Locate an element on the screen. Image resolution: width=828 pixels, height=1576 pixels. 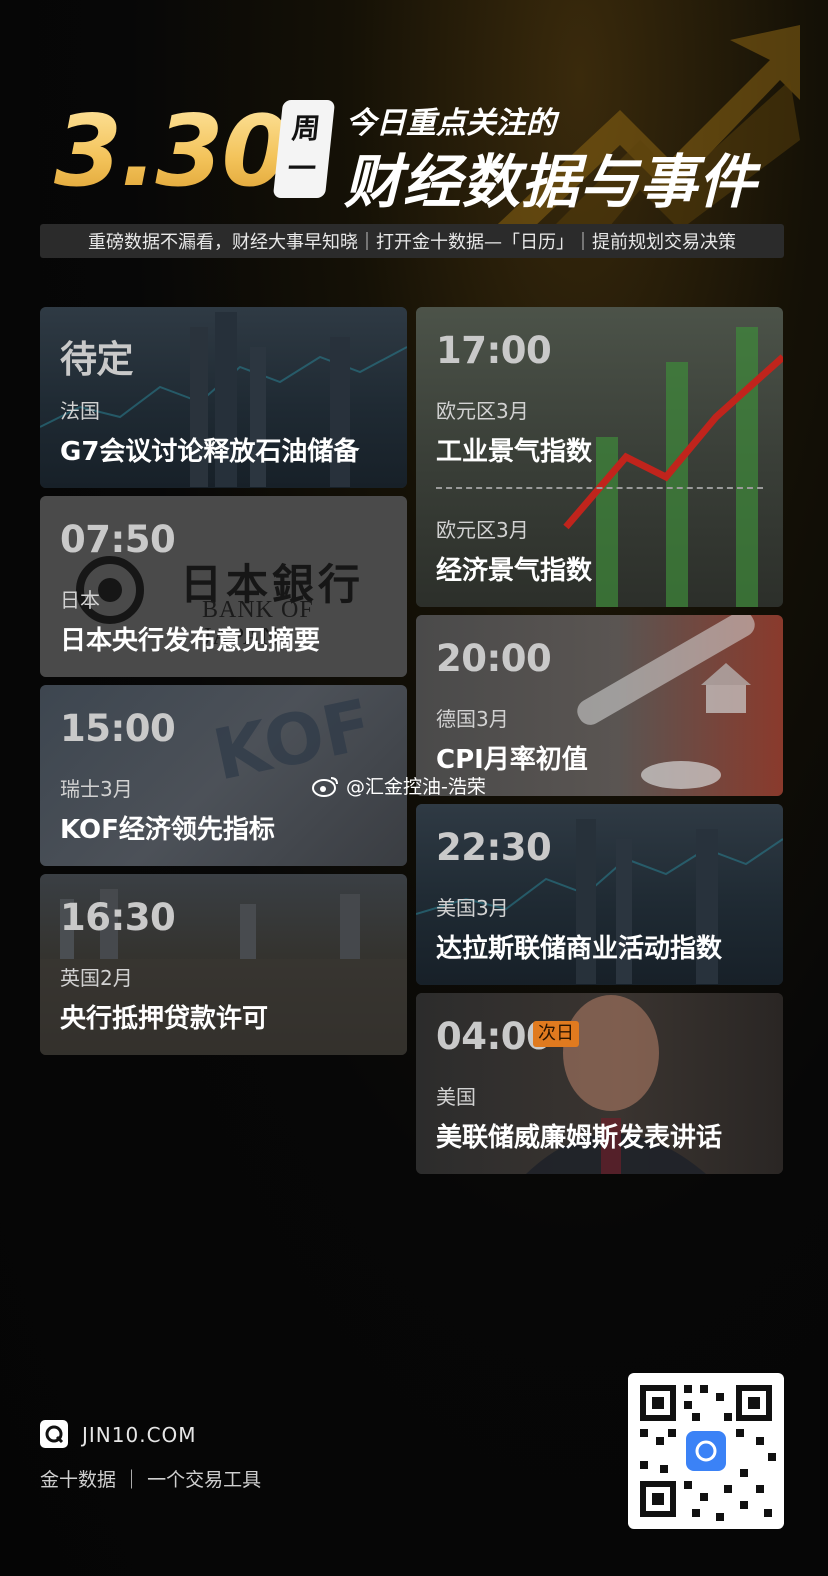
next-day-badge: 次日 is located at coordinates (556, 1034).